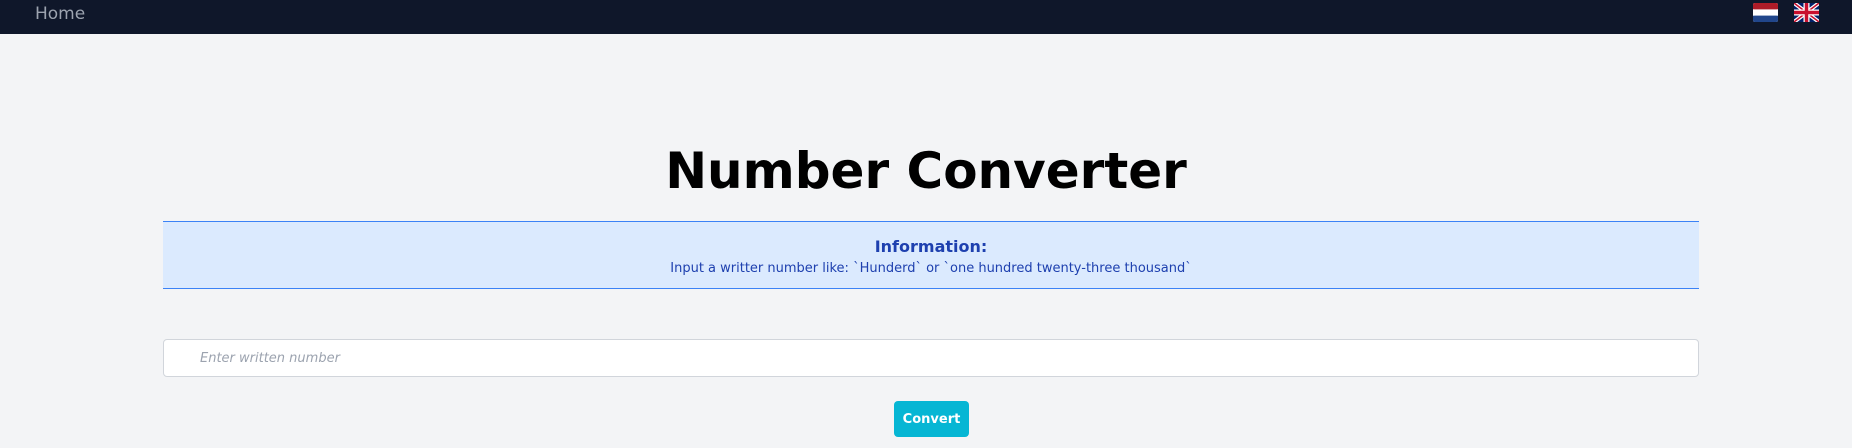  What do you see at coordinates (1806, 12) in the screenshot?
I see `united-kingdom-flag-icon` at bounding box center [1806, 12].